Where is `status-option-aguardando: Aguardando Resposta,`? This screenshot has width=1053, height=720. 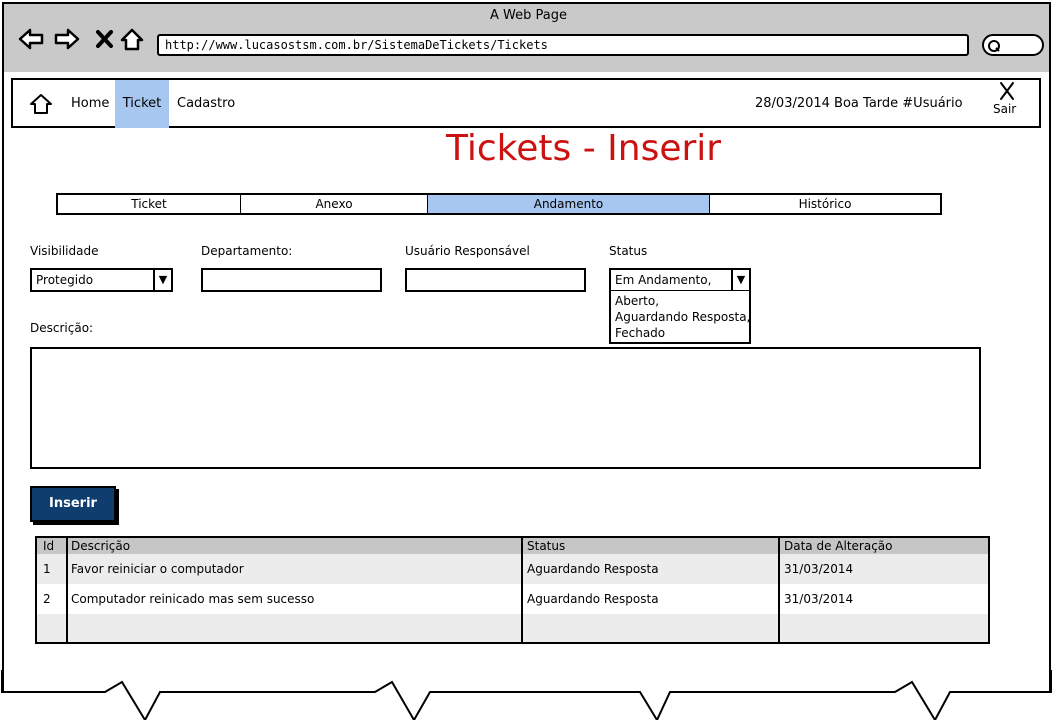
status-option-aguardando: Aguardando Resposta, is located at coordinates (682, 317).